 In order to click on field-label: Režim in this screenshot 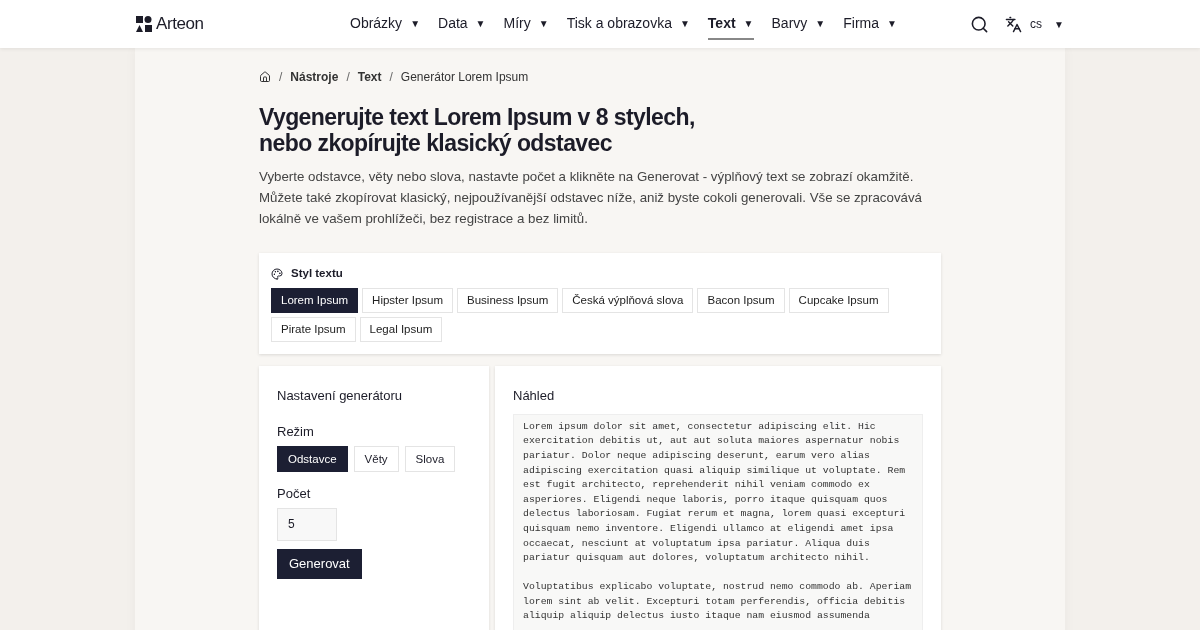, I will do `click(296, 431)`.